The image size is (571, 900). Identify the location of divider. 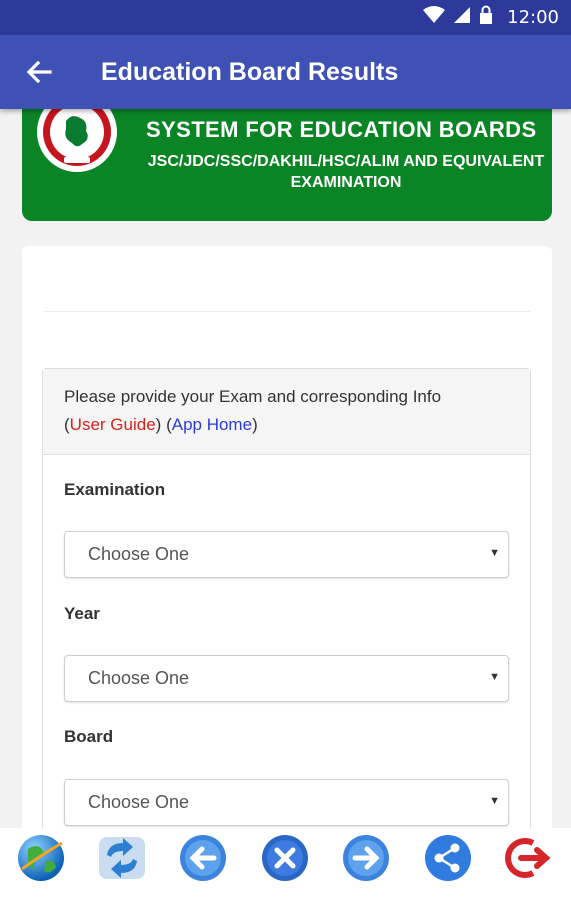
(287, 311).